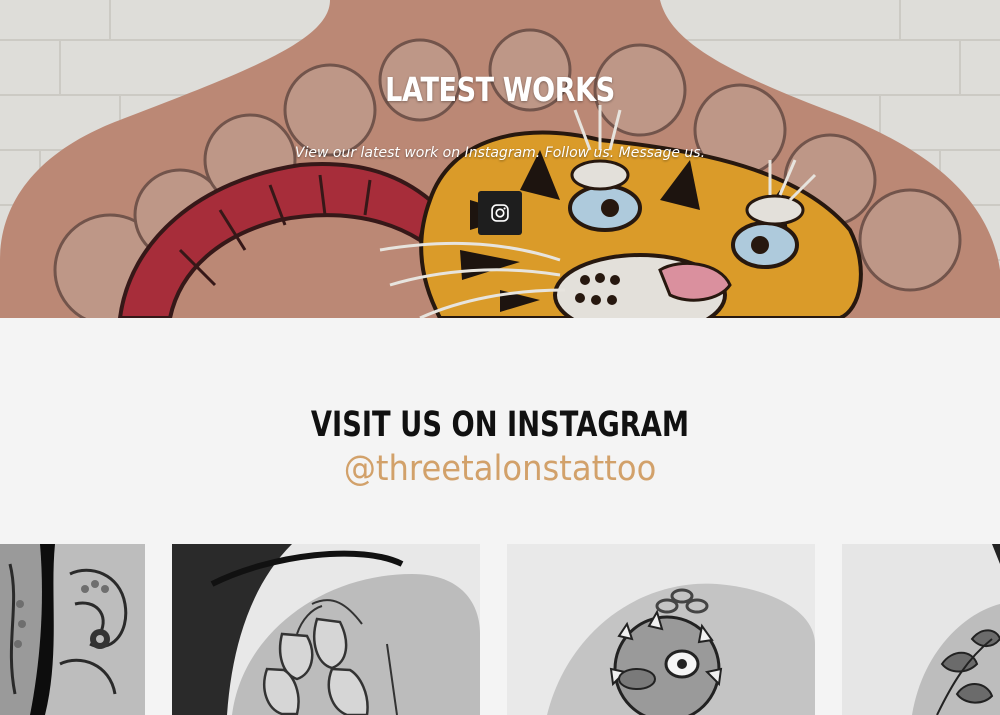  I want to click on instagram-photo-pufferfish, so click(661, 629).